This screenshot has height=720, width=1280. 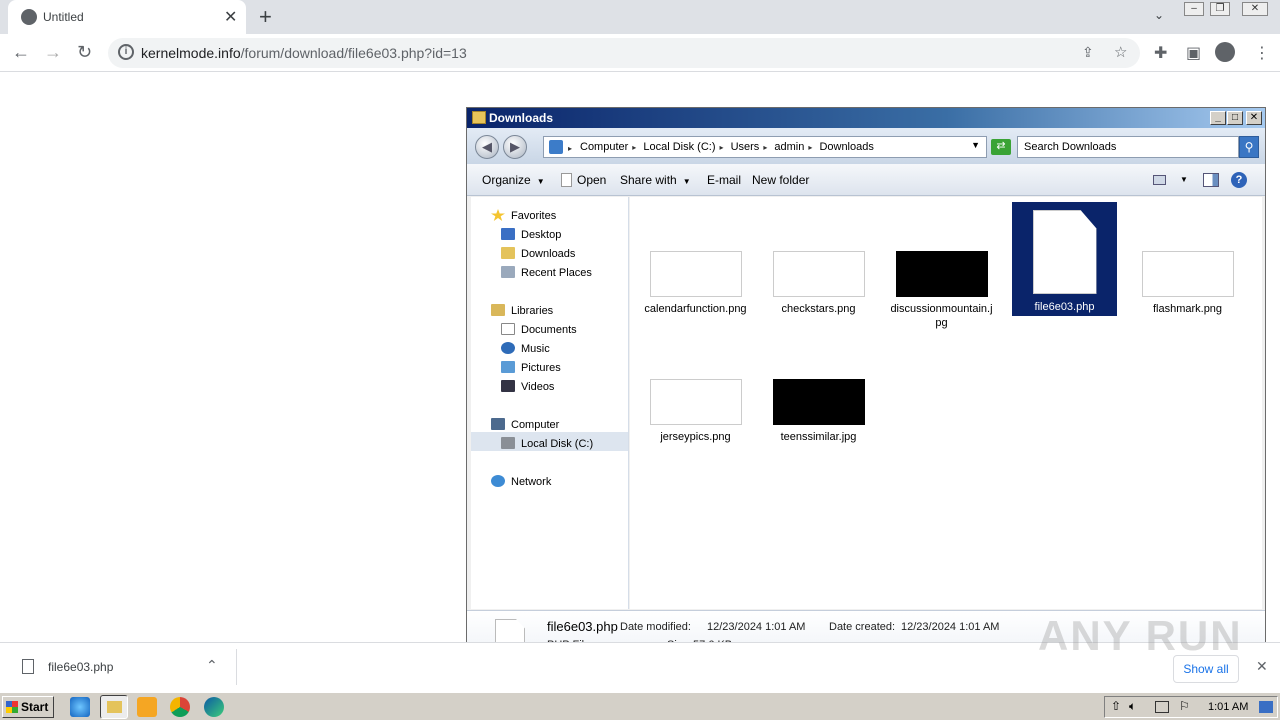 What do you see at coordinates (604, 147) in the screenshot?
I see `breadcrumb-computer: Computer` at bounding box center [604, 147].